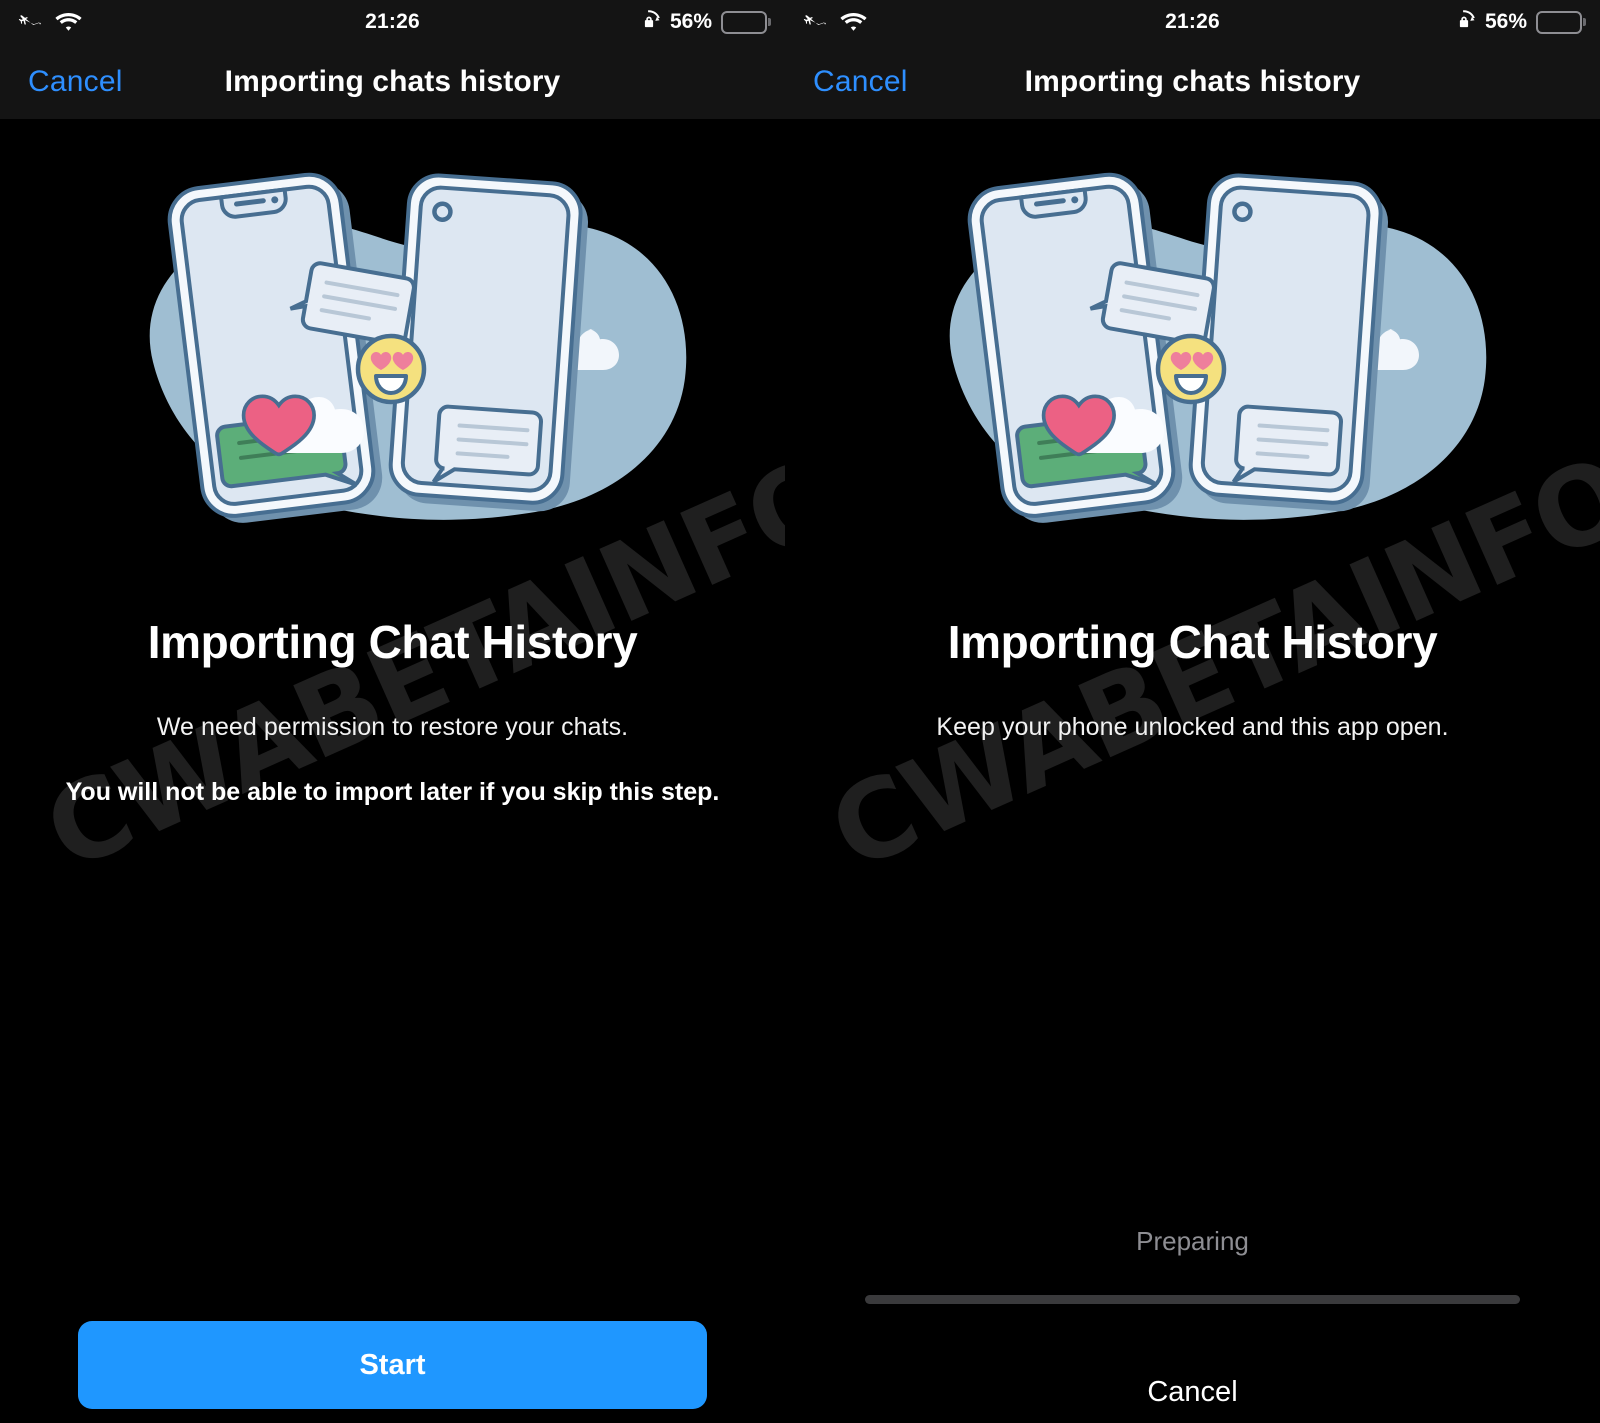 The image size is (1600, 1423). Describe the element at coordinates (1192, 22) in the screenshot. I see `status-bar-right: 21:26 56%` at that location.